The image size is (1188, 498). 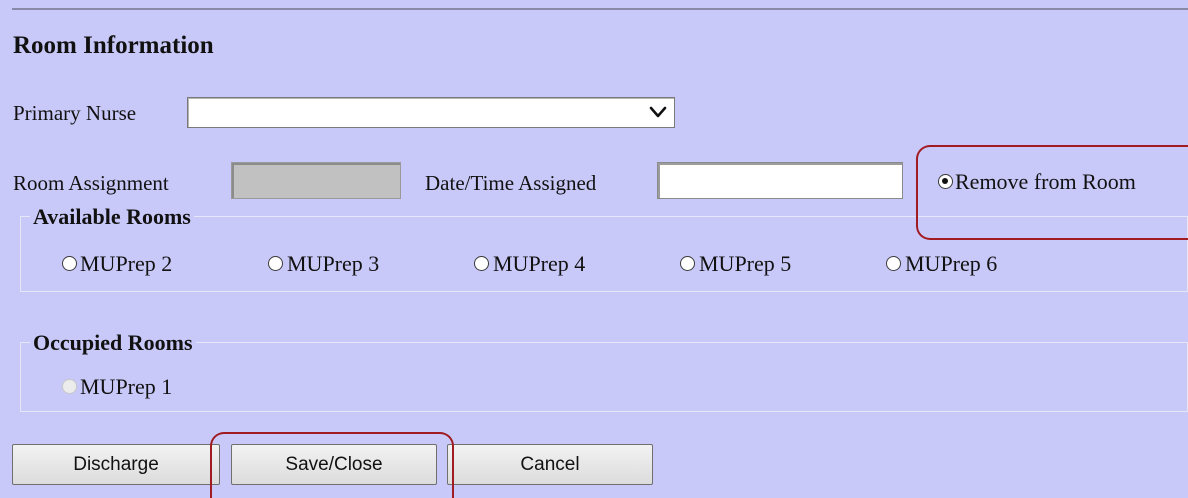 What do you see at coordinates (126, 386) in the screenshot?
I see `room-label-muprep-1: MUPrep 1` at bounding box center [126, 386].